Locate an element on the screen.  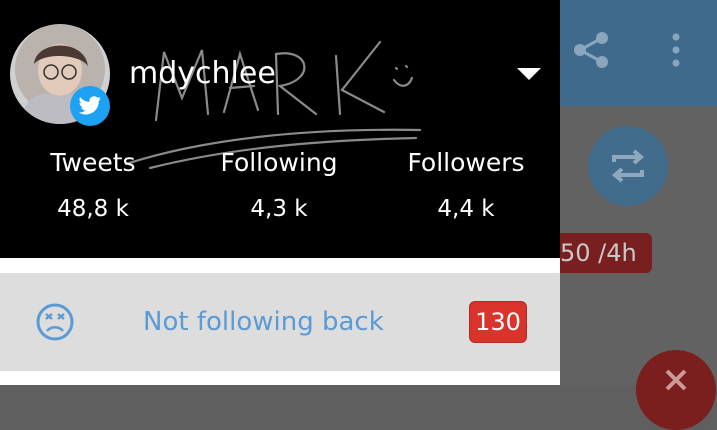
close-button is located at coordinates (676, 390).